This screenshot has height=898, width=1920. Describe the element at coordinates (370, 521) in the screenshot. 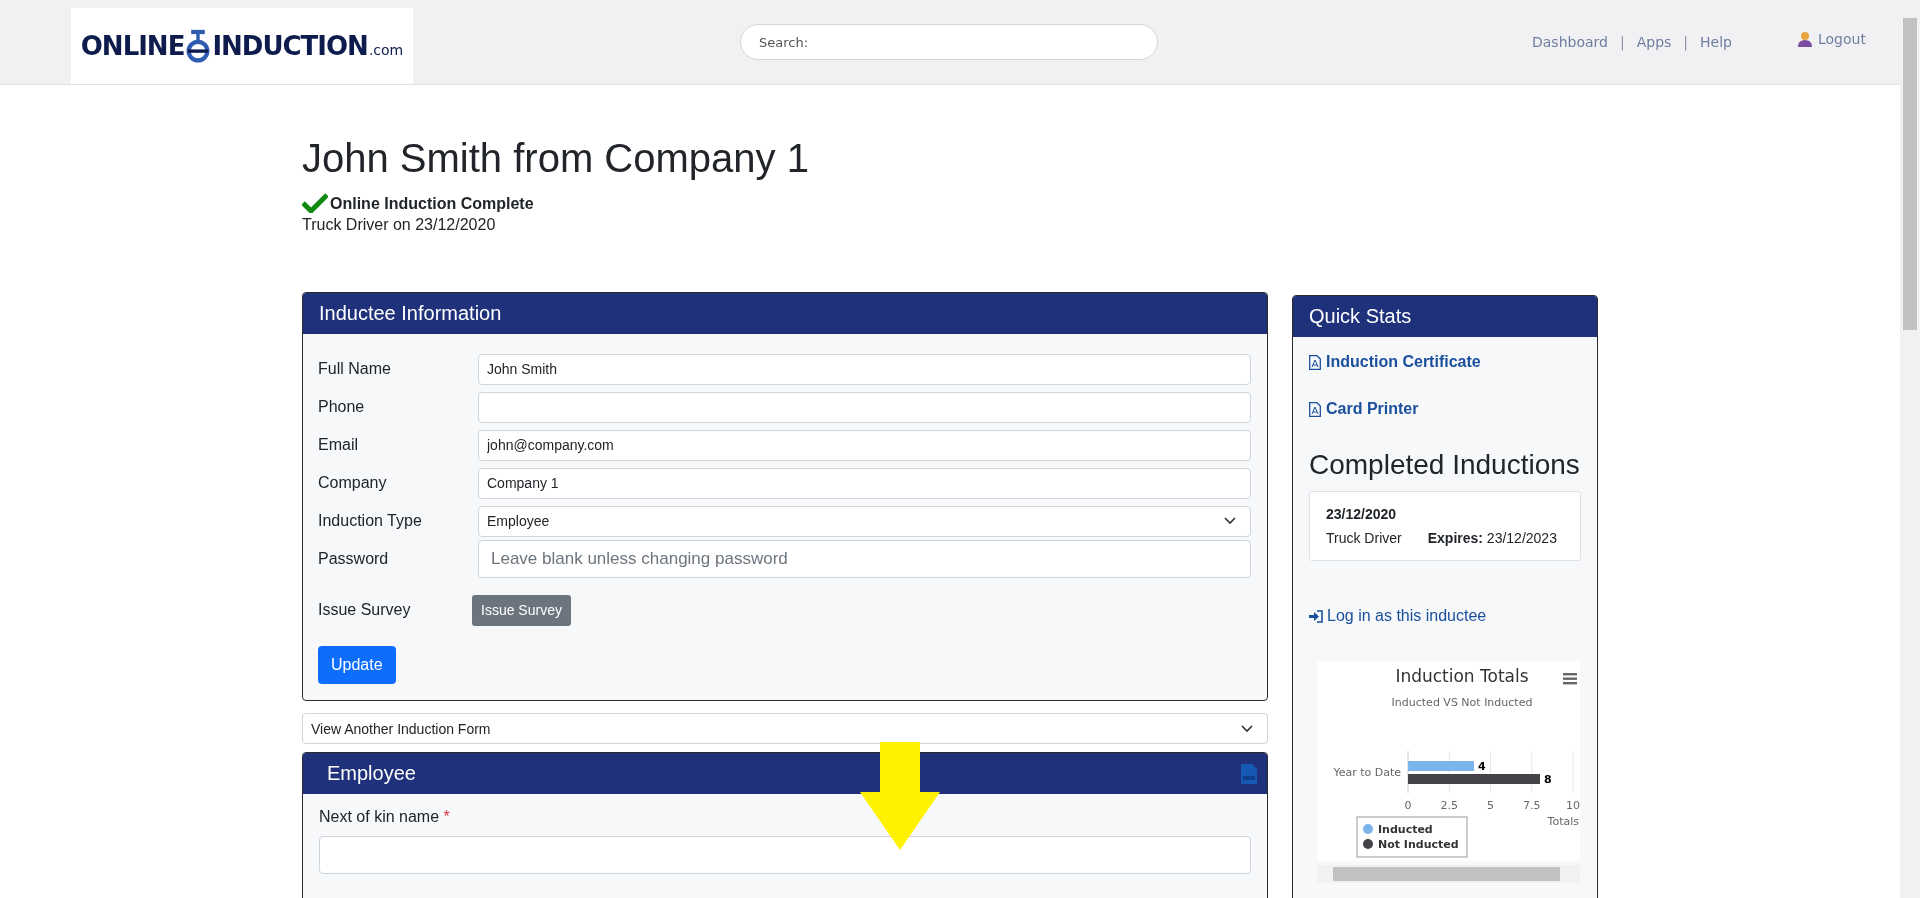

I see `field-label: Induction Type` at that location.